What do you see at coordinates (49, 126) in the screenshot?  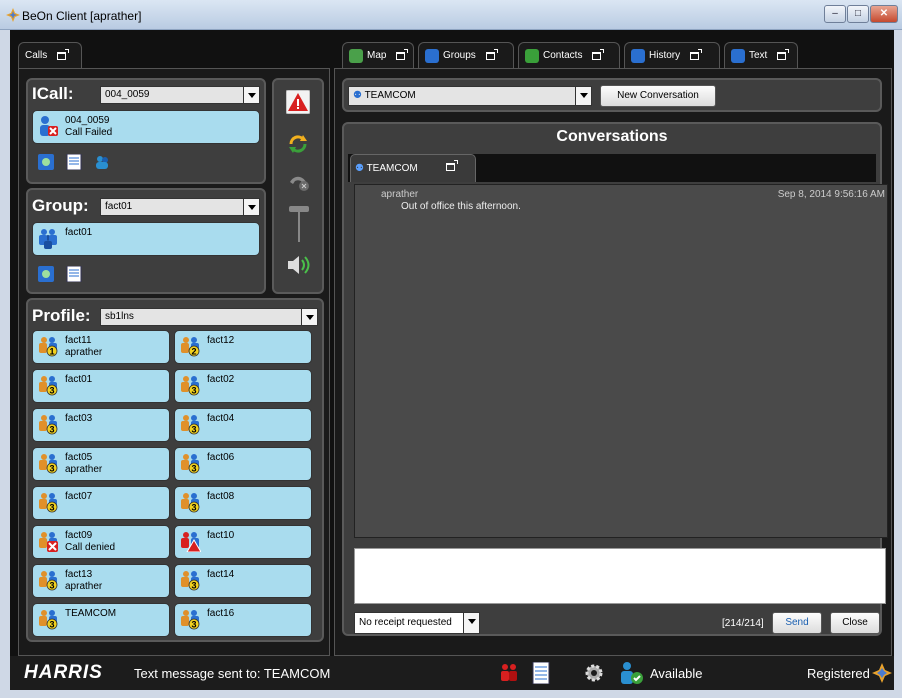 I see `person-call-failed-icon` at bounding box center [49, 126].